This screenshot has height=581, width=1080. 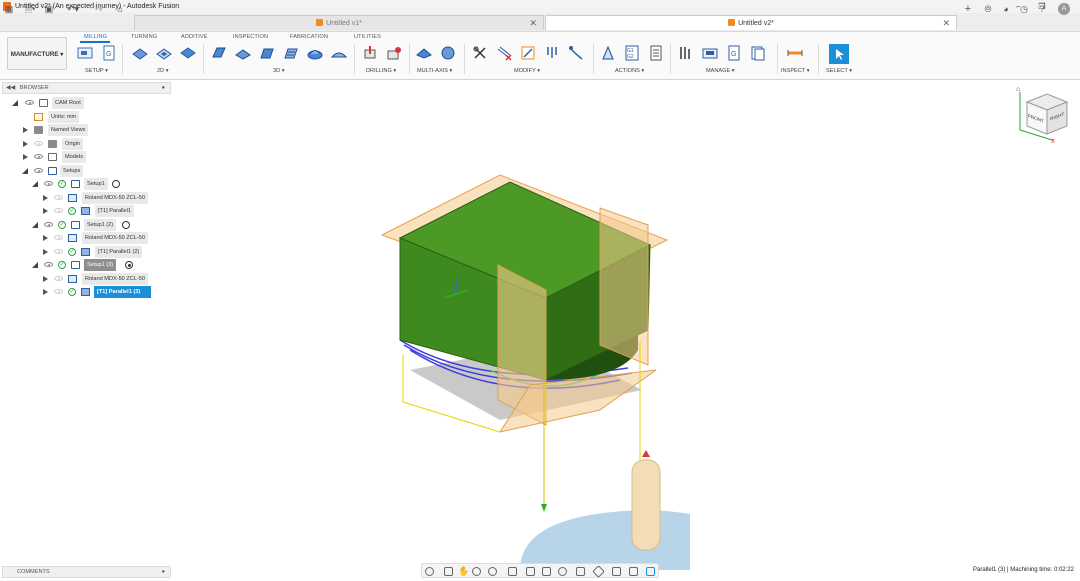 What do you see at coordinates (1042, 113) in the screenshot?
I see `view-cube: X FRONT RIGHT ⌂` at bounding box center [1042, 113].